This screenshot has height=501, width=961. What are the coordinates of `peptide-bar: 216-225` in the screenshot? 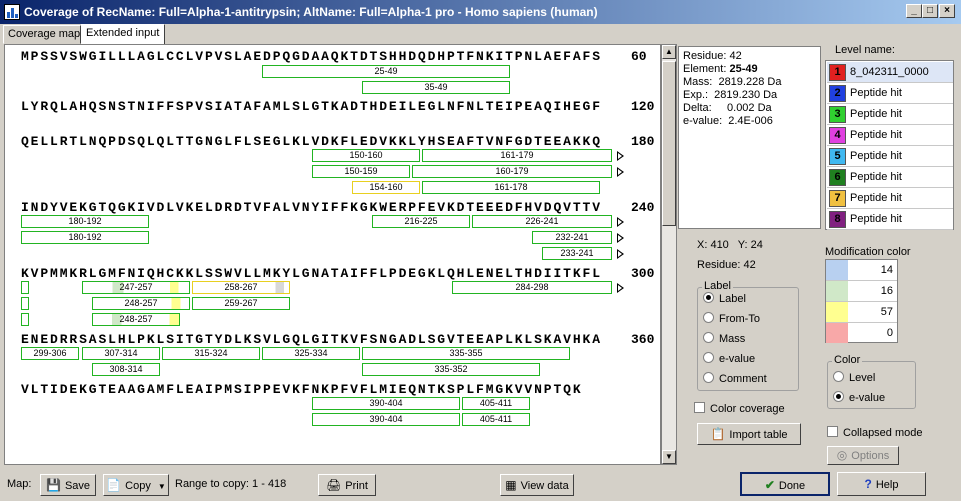 It's located at (421, 221).